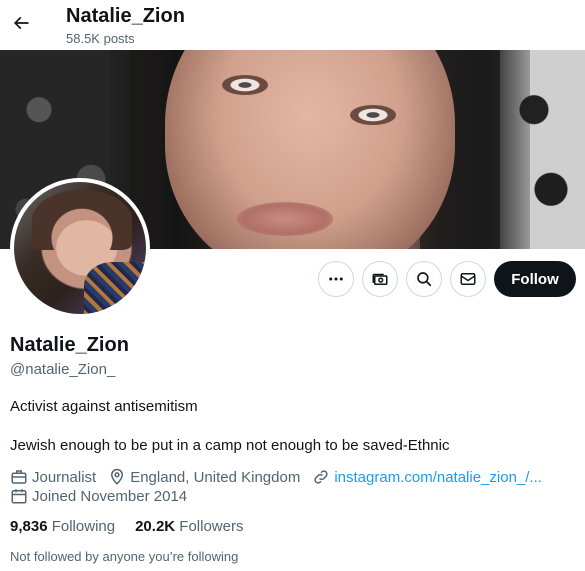 The image size is (585, 571). I want to click on following-count: 9,836, so click(29, 526).